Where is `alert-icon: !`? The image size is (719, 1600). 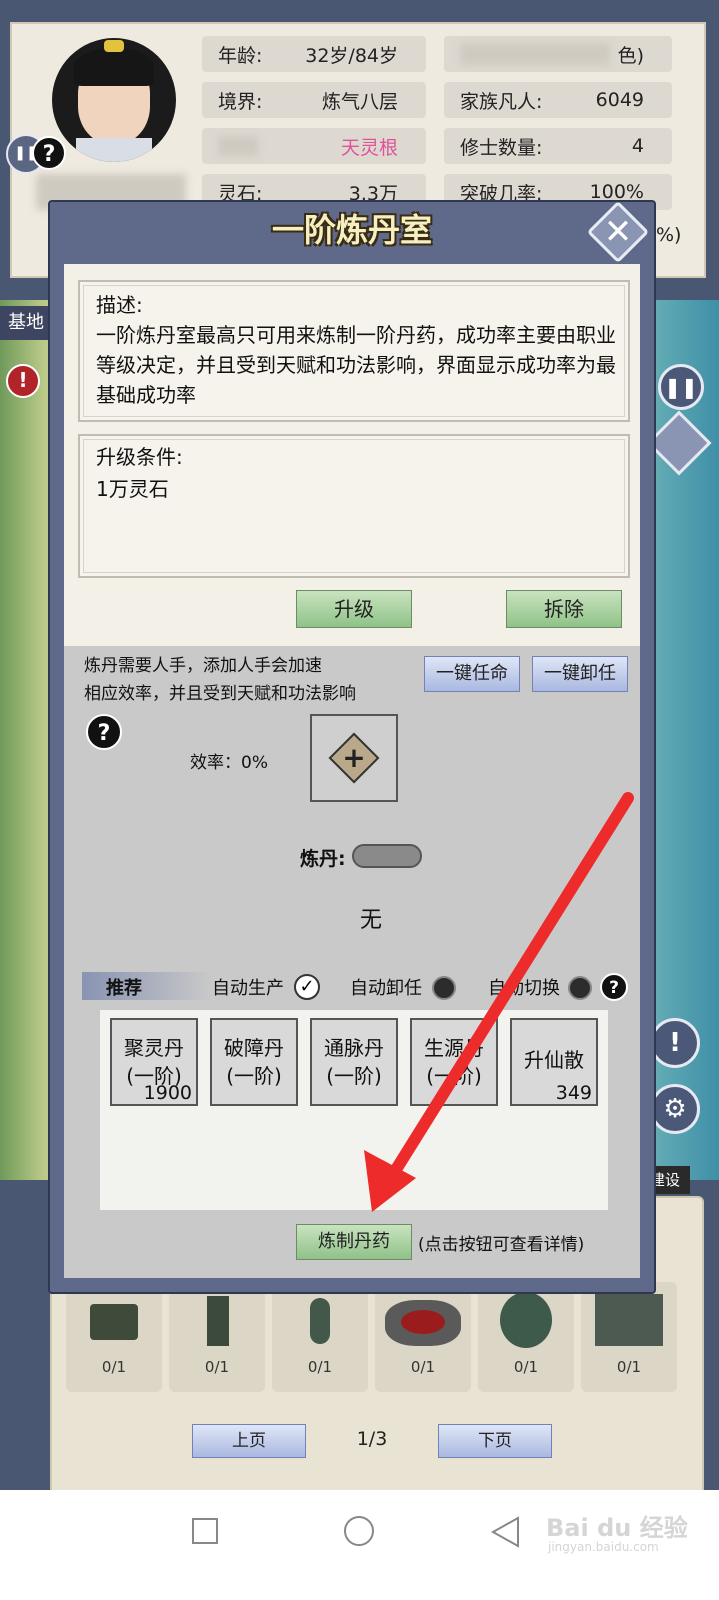 alert-icon: ! is located at coordinates (675, 1043).